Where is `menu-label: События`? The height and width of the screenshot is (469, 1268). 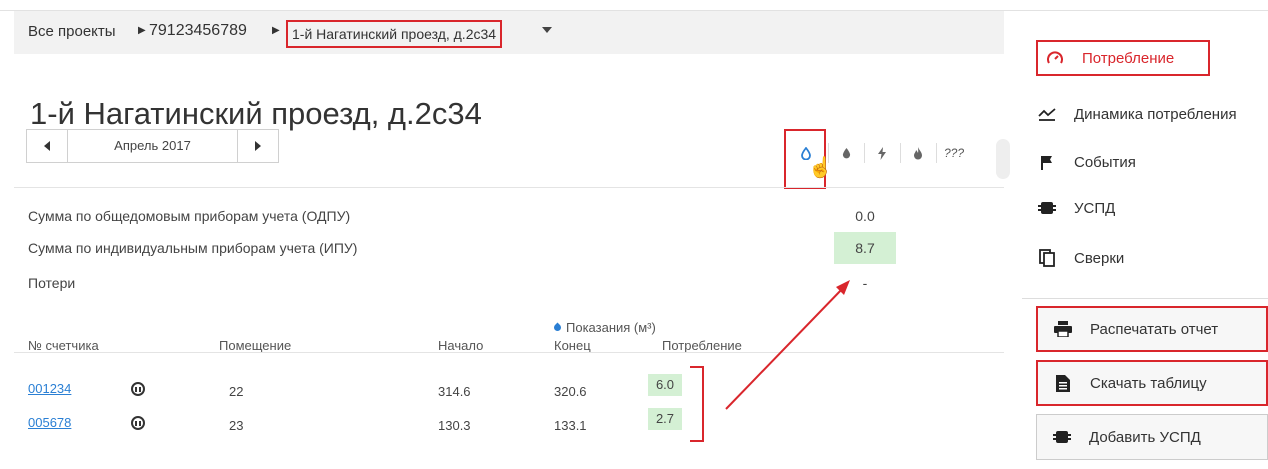
menu-label: События is located at coordinates (1105, 162).